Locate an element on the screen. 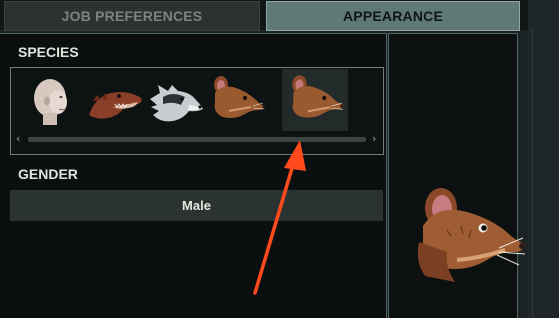 This screenshot has height=318, width=559. rat-preview-icon is located at coordinates (471, 235).